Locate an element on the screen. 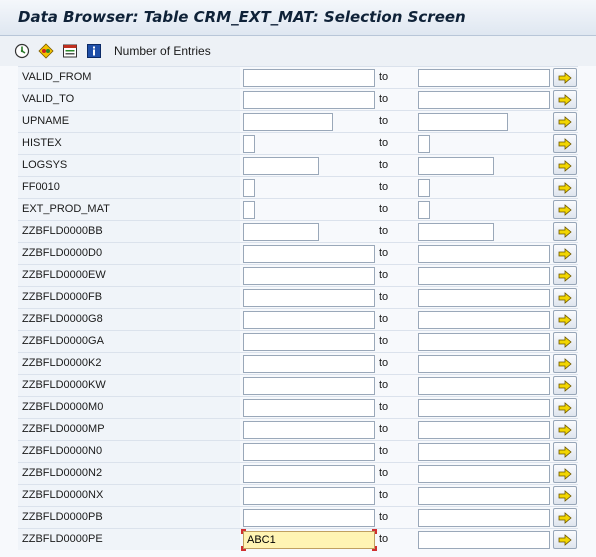 This screenshot has width=596, height=557. field-name-label: ZZBFLD0000G8 is located at coordinates (62, 319).